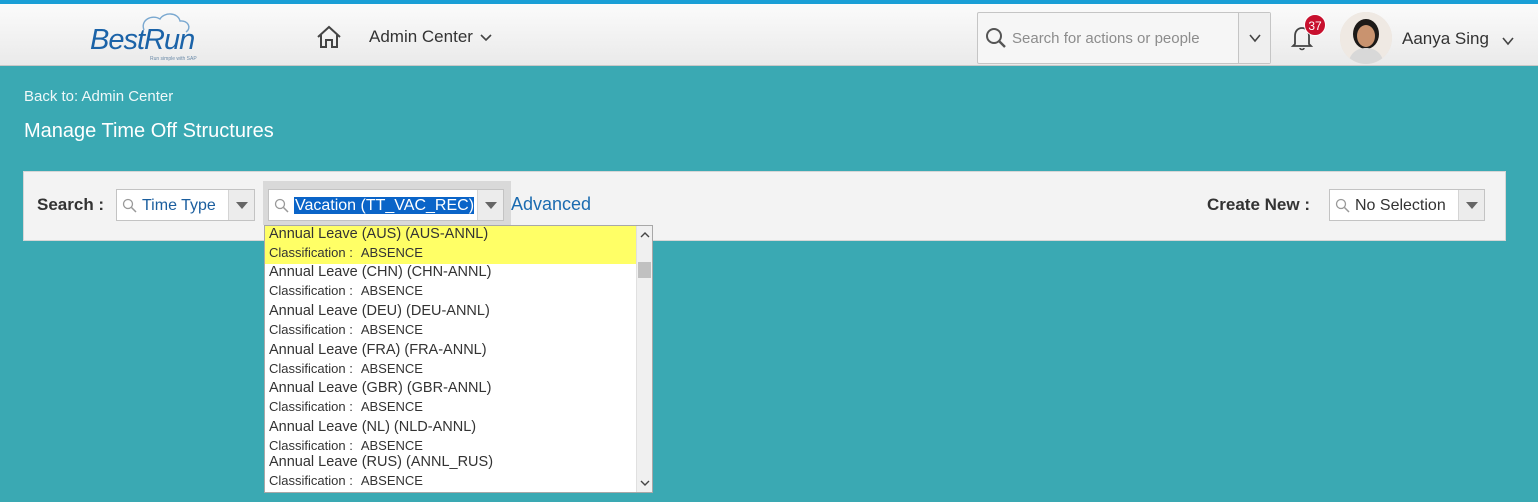 The image size is (1538, 502). Describe the element at coordinates (379, 311) in the screenshot. I see `list-item-name: Annual Leave (DEU) (DEU-ANNL)` at that location.